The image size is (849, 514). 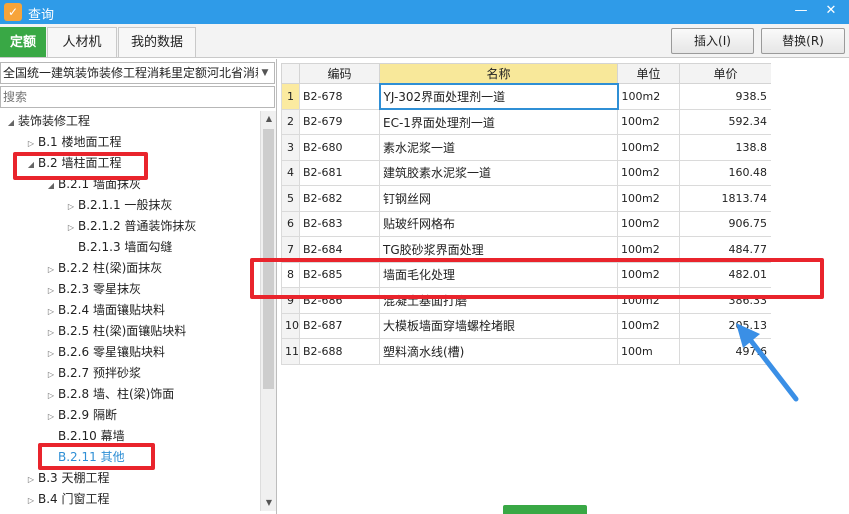 I want to click on quota-library-select: 全国统一建筑装饰装修工程消耗里定额河北省消耗 ▼, so click(x=137, y=73).